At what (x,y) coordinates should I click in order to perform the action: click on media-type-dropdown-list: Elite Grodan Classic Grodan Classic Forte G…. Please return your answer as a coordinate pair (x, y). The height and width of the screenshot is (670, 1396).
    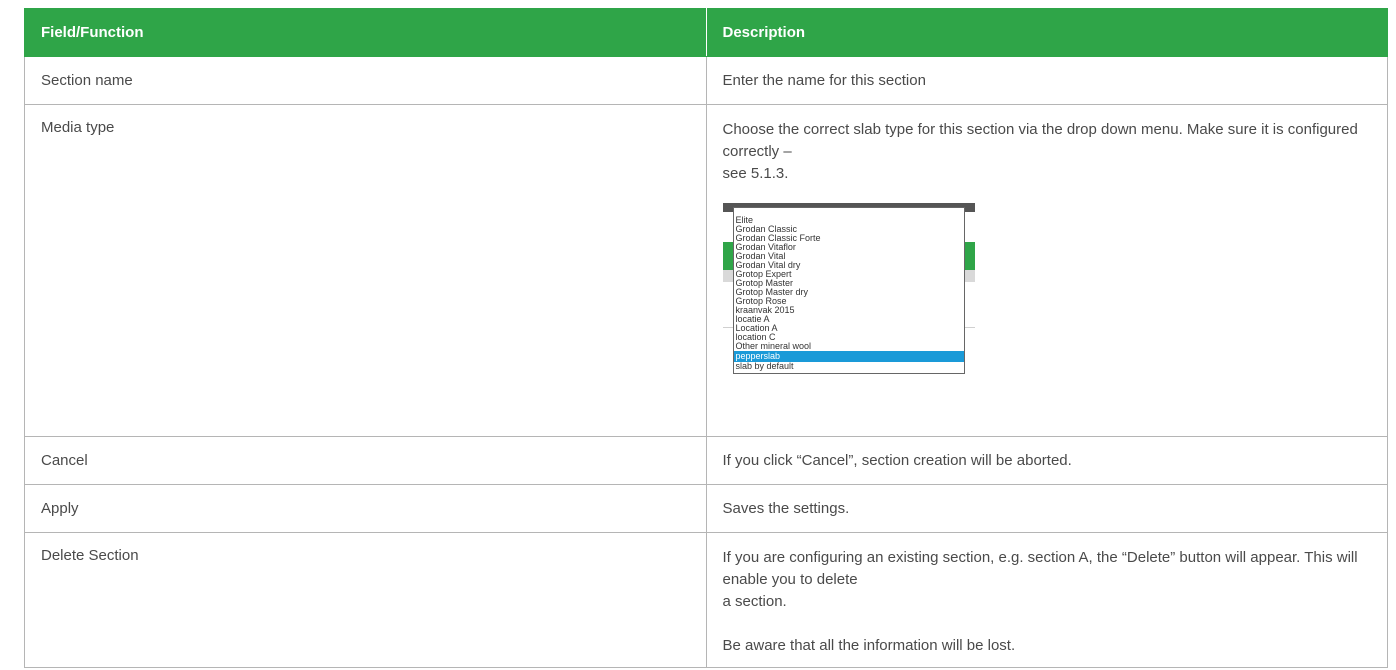
    Looking at the image, I should click on (848, 290).